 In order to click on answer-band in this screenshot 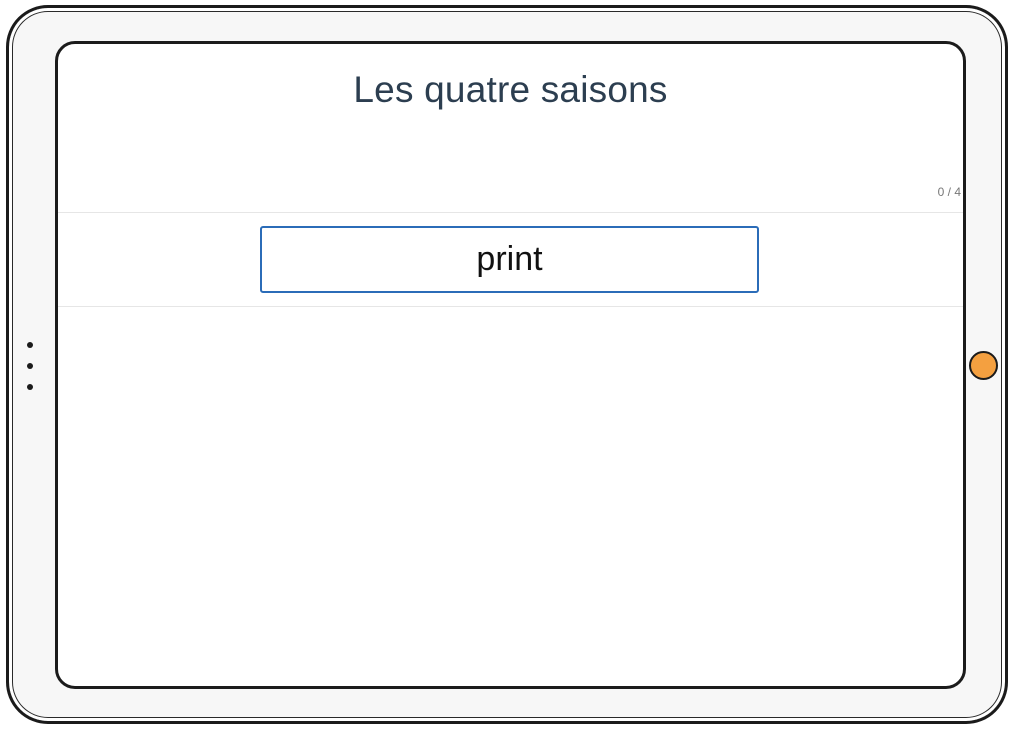, I will do `click(510, 259)`.